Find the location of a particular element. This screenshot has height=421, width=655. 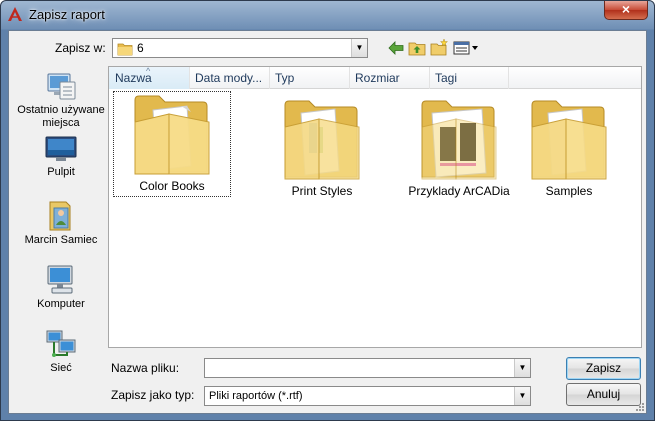

user-folder-icon is located at coordinates (60, 216).